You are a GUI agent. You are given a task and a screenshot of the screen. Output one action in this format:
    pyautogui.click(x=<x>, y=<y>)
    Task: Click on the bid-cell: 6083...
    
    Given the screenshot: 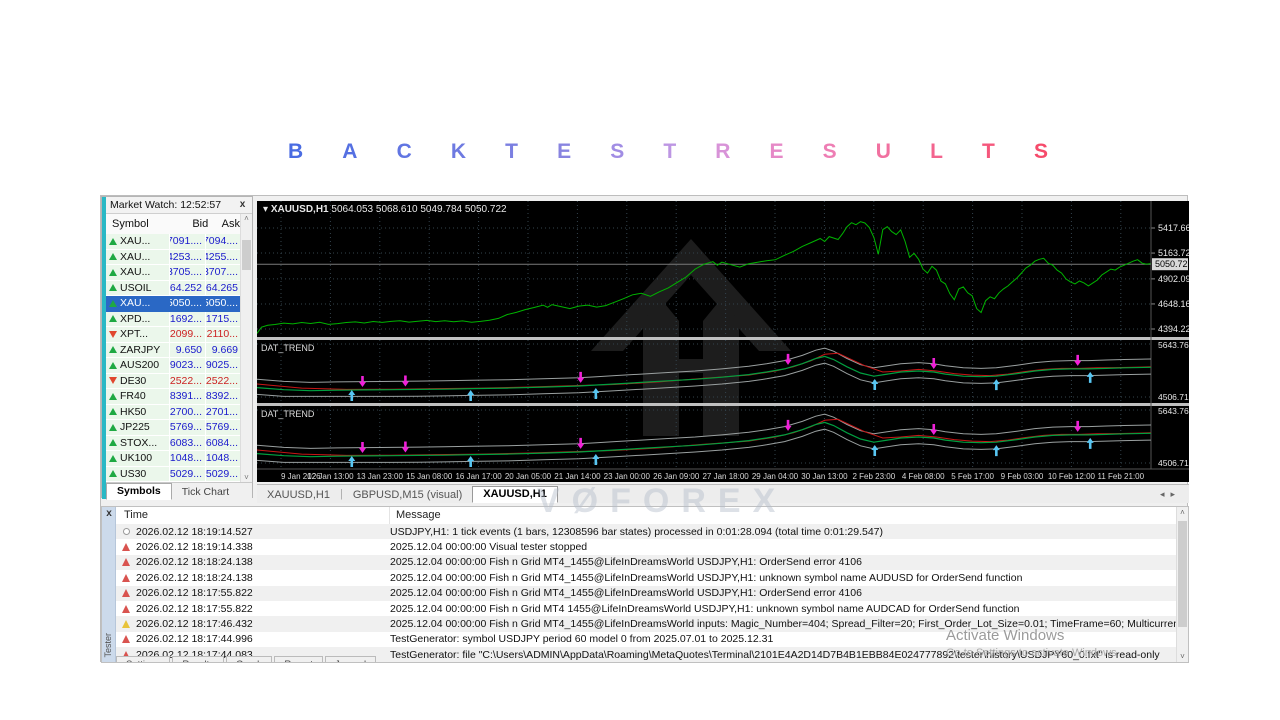 What is the action you would take?
    pyautogui.click(x=188, y=443)
    